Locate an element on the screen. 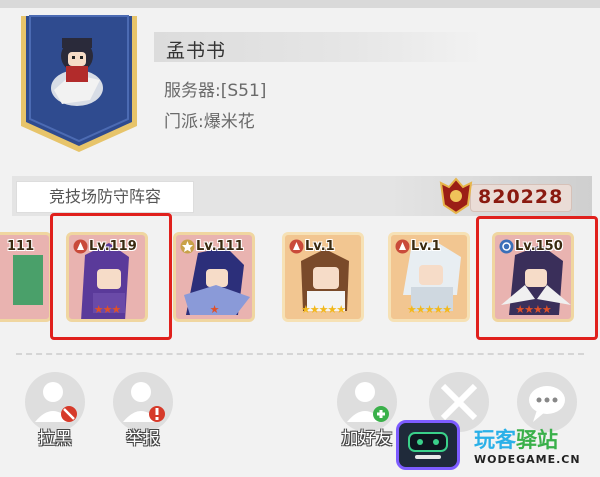  watermark-domain: WODEGAME.CN is located at coordinates (527, 459).